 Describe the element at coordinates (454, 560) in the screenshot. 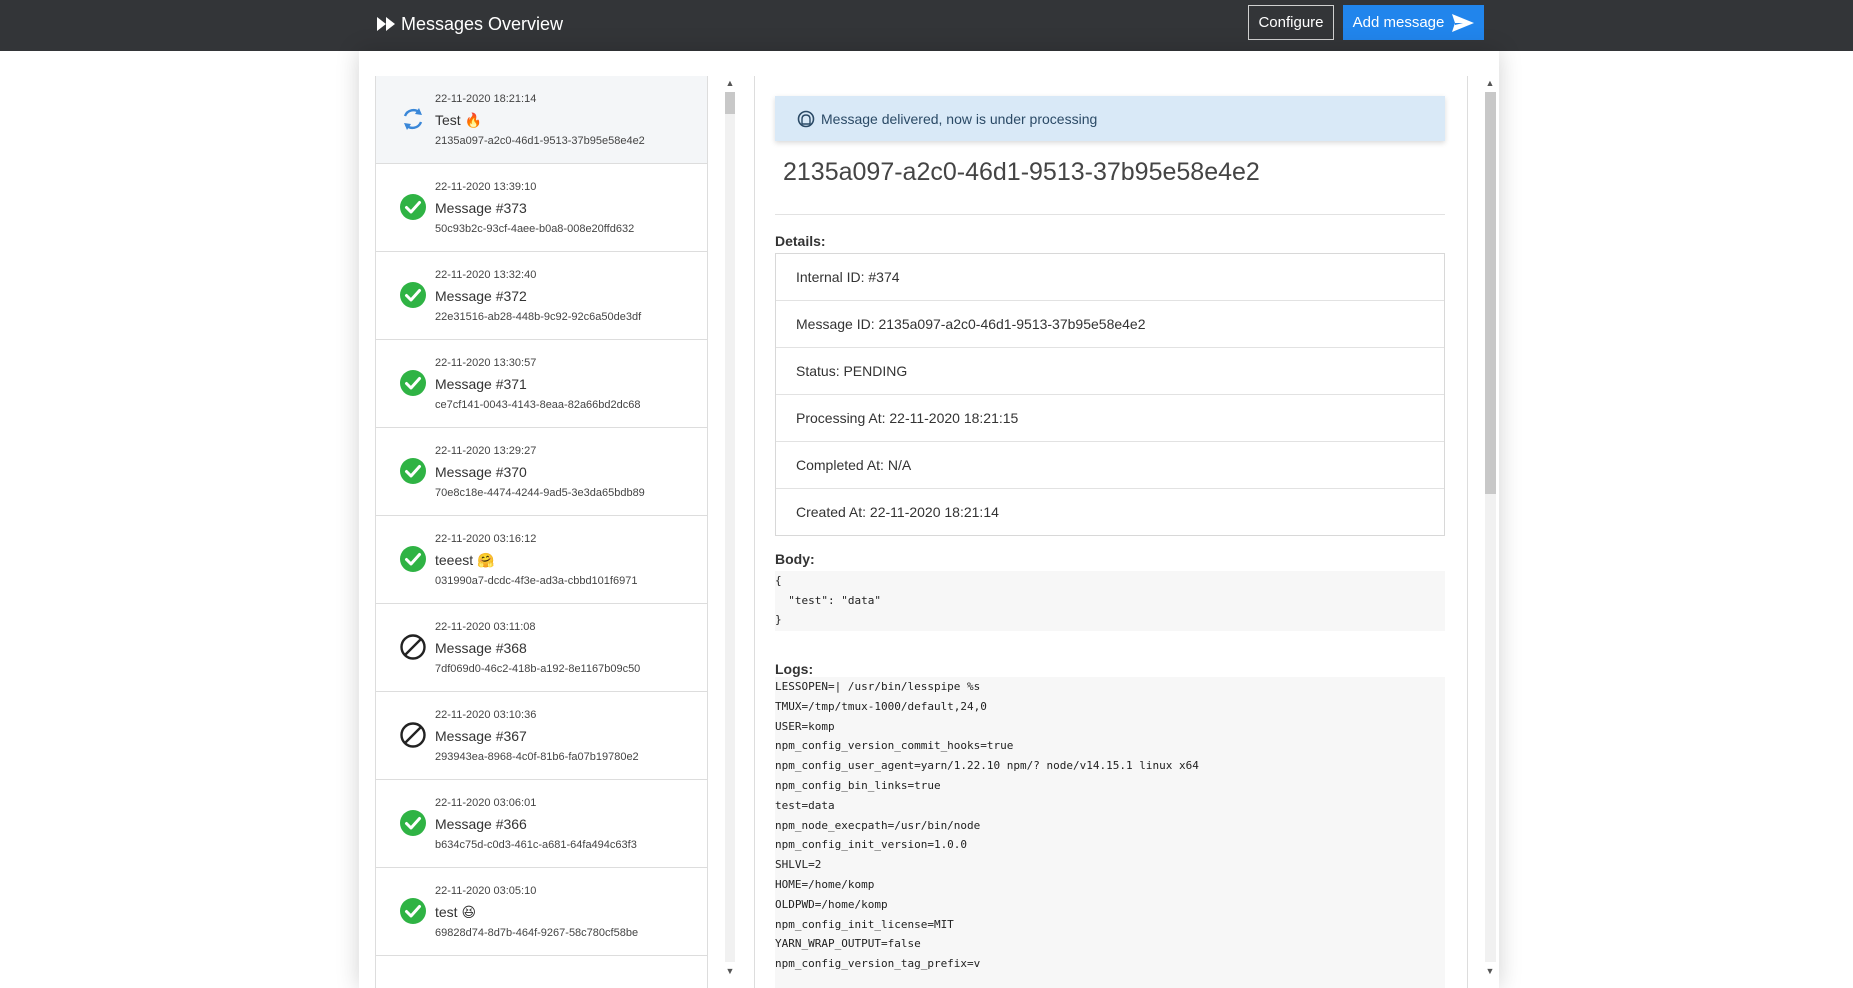

I see `message-title-text: teeest` at that location.